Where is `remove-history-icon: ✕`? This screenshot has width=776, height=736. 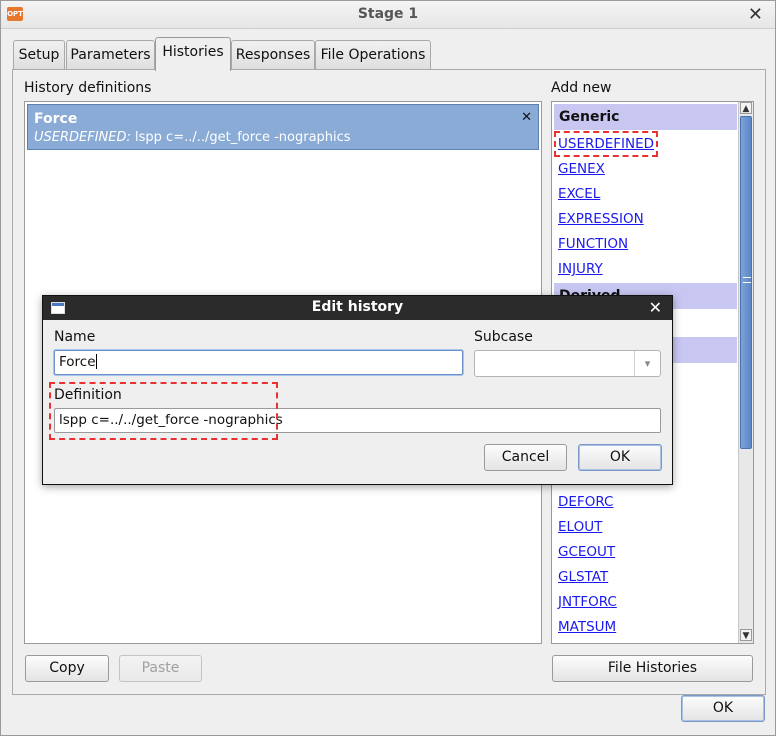 remove-history-icon: ✕ is located at coordinates (526, 117).